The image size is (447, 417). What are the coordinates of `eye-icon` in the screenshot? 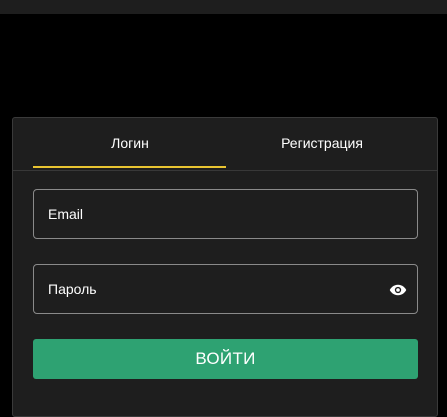 It's located at (398, 290).